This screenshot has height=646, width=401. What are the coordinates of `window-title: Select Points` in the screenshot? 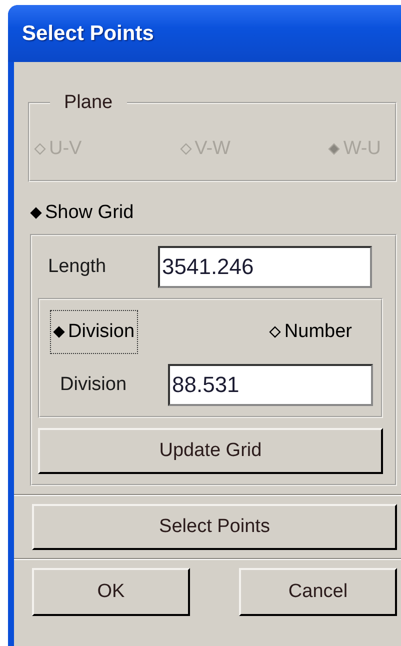 It's located at (87, 34).